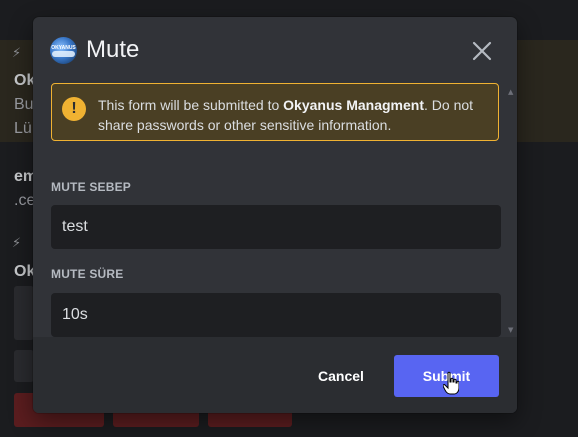 Image resolution: width=578 pixels, height=437 pixels. Describe the element at coordinates (275, 50) in the screenshot. I see `modal-header: OKYANUS Mute` at that location.